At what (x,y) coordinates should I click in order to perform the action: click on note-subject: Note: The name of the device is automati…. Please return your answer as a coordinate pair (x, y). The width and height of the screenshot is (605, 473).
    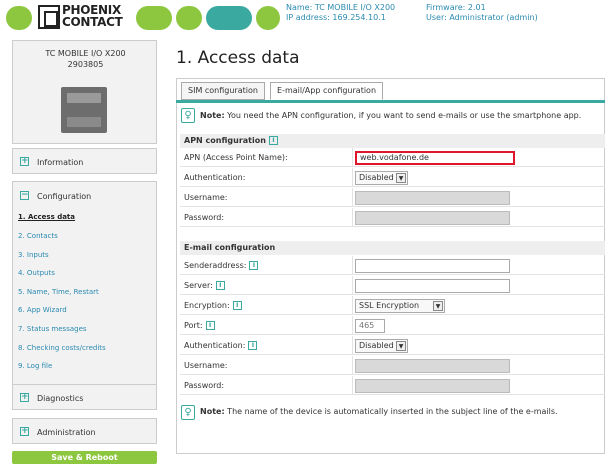
    Looking at the image, I should click on (379, 411).